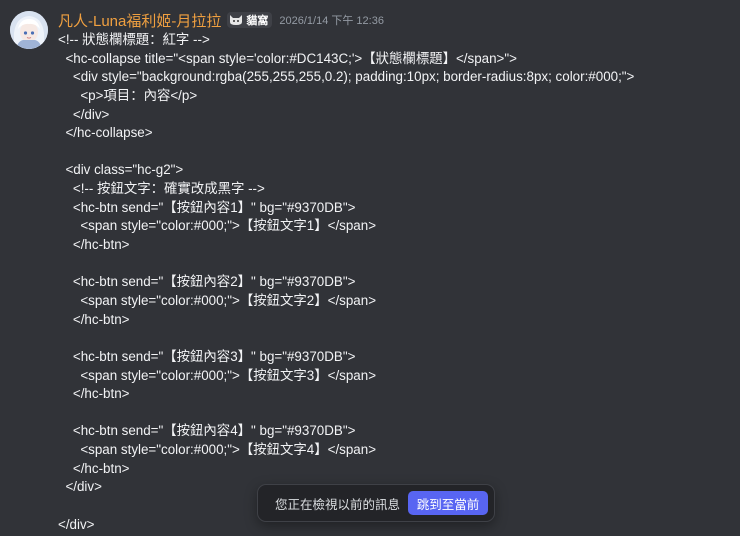 Image resolution: width=740 pixels, height=536 pixels. Describe the element at coordinates (105, 133) in the screenshot. I see `message-text-line: </hc-collapse>` at that location.